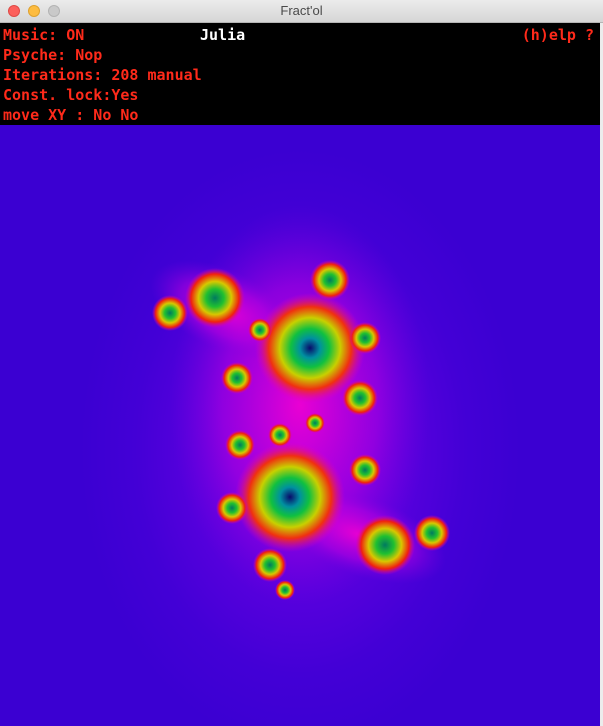  Describe the element at coordinates (557, 35) in the screenshot. I see `help-hint: (h)elp ?` at that location.